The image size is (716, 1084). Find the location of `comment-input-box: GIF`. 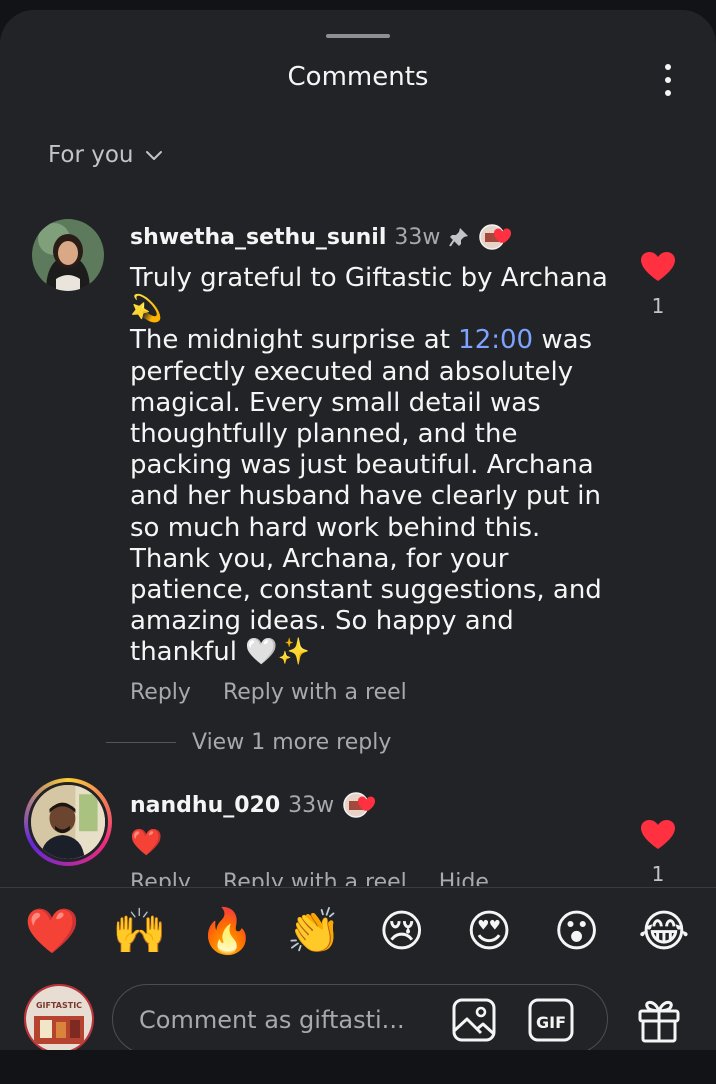

comment-input-box: GIF is located at coordinates (360, 1017).